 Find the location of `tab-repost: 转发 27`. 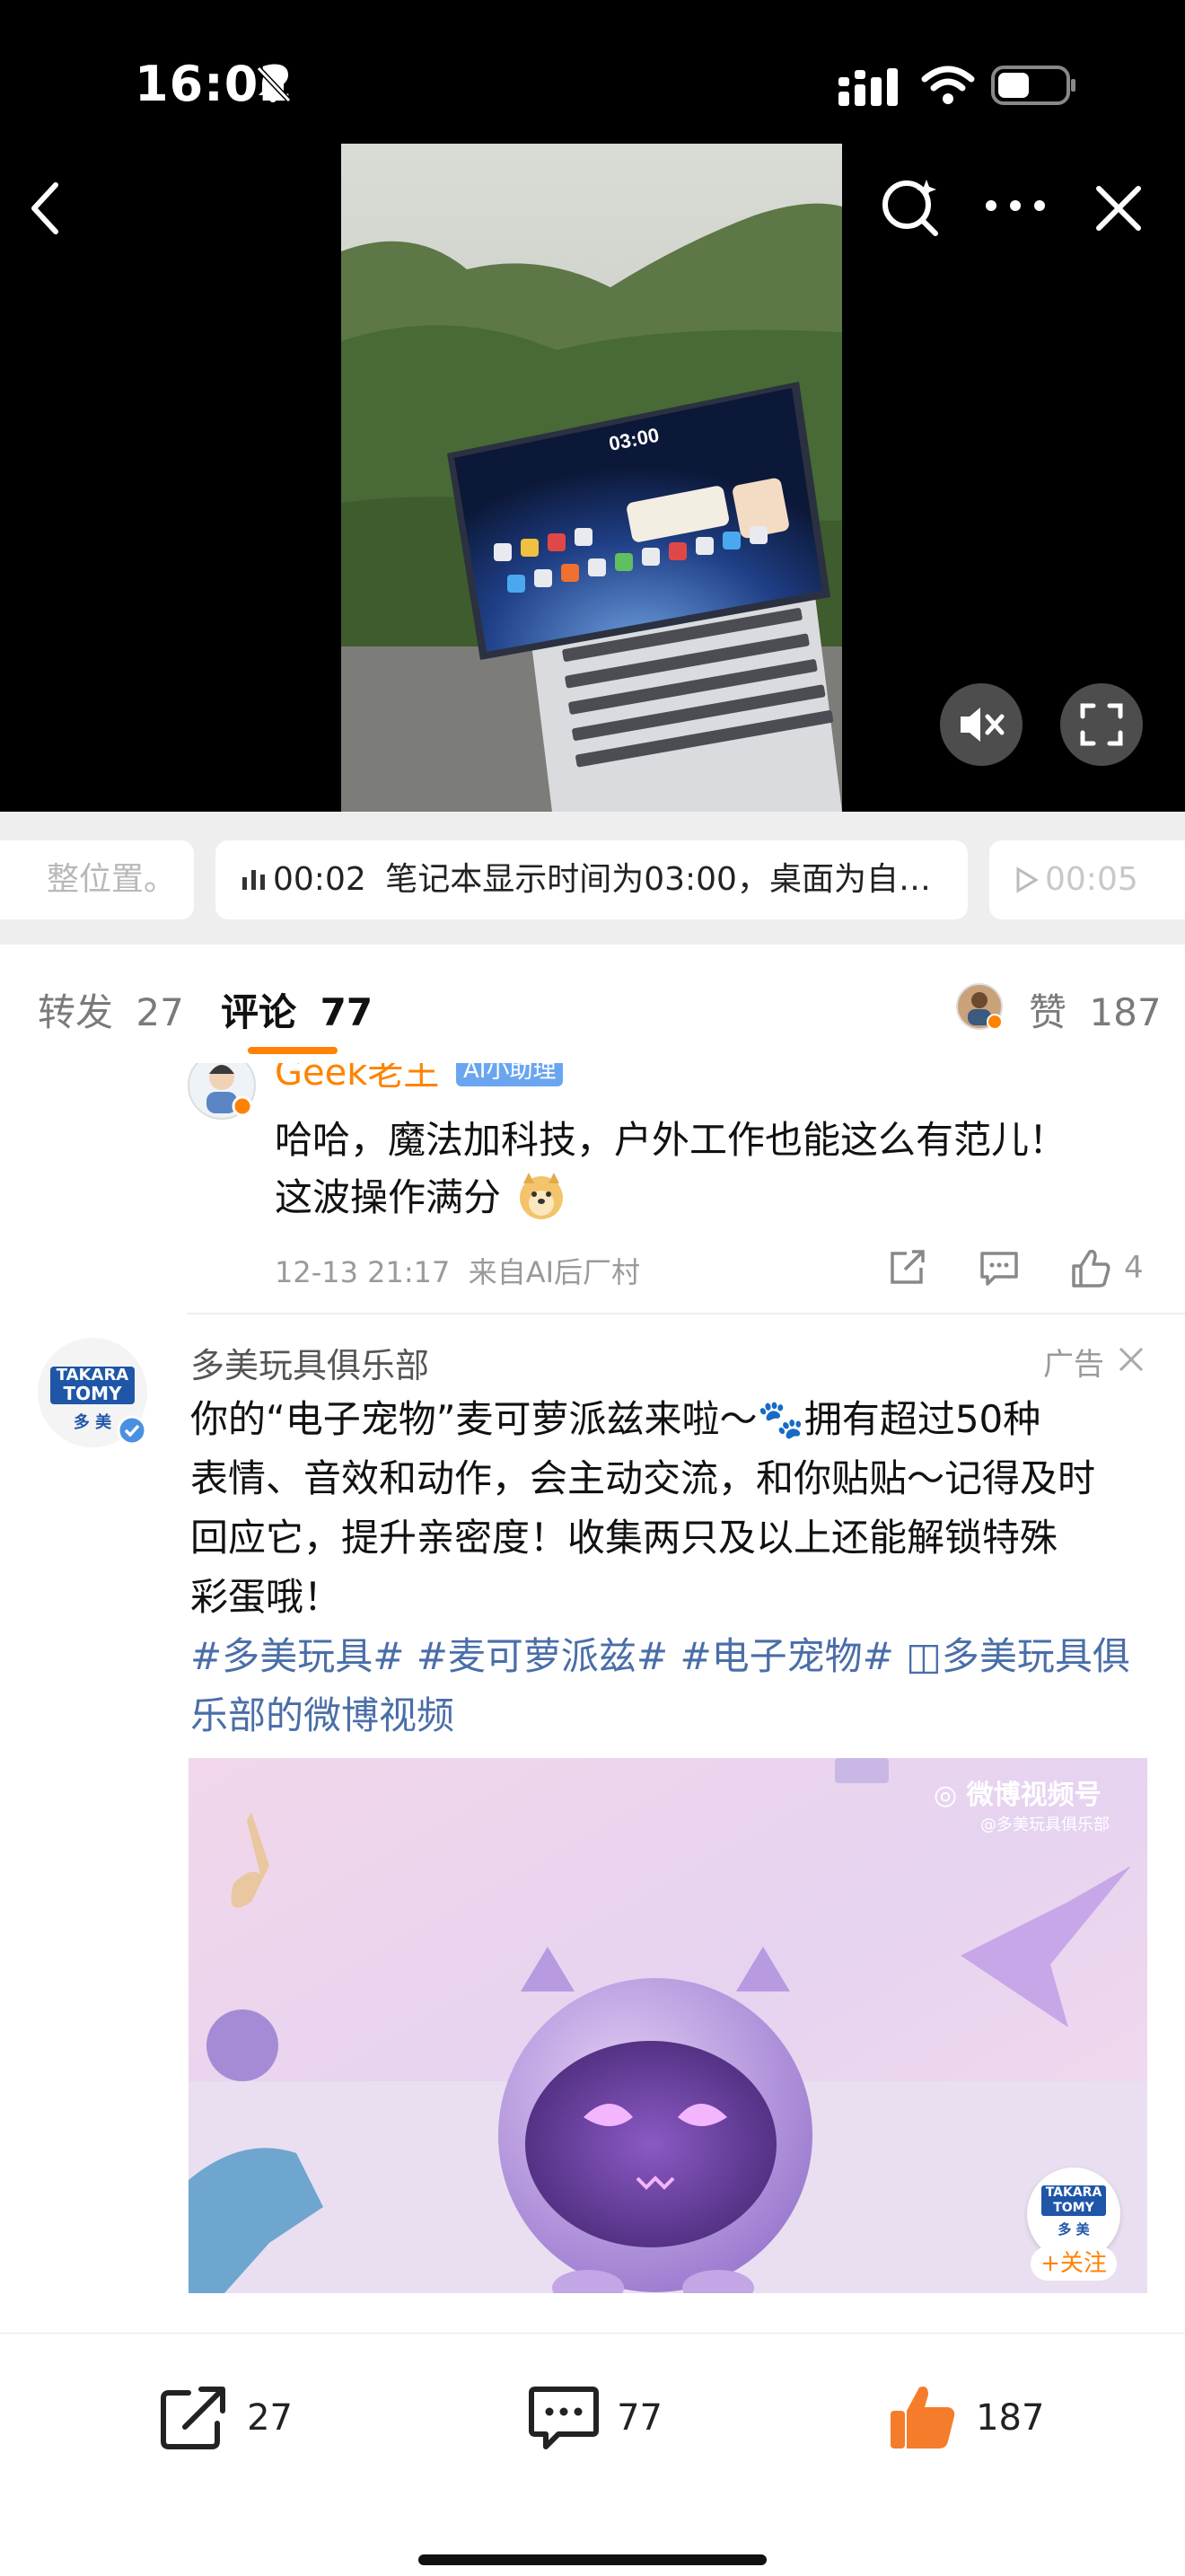

tab-repost: 转发 27 is located at coordinates (111, 1010).